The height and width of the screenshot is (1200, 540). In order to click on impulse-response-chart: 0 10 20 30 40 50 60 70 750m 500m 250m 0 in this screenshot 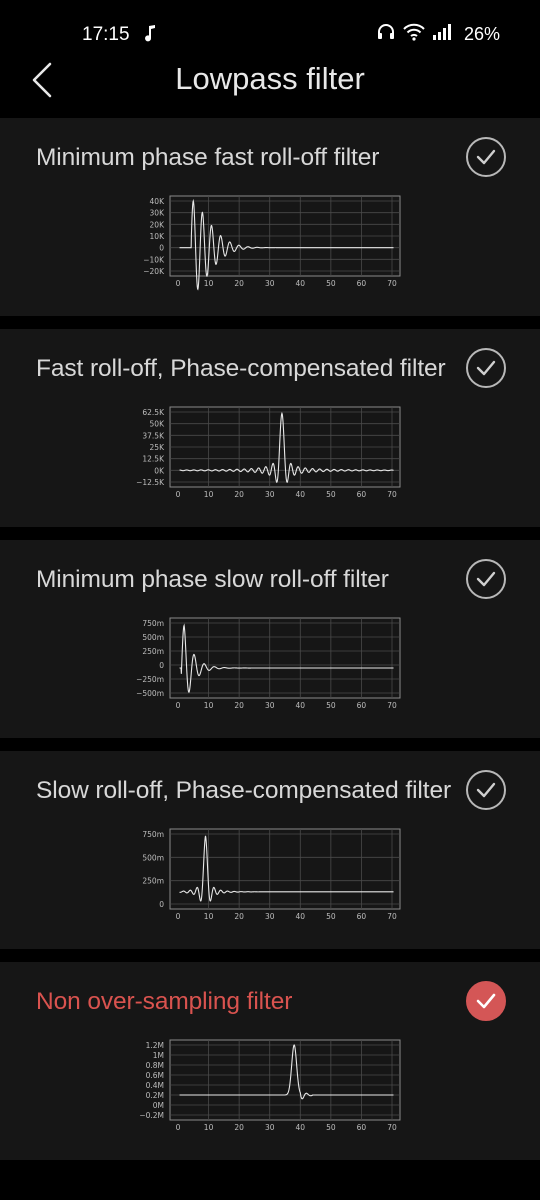, I will do `click(271, 874)`.